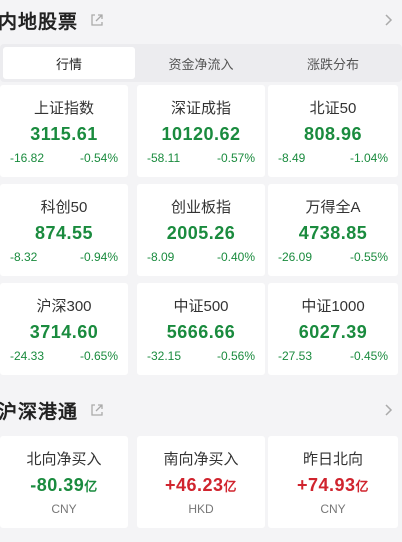  What do you see at coordinates (98, 356) in the screenshot?
I see `index-change-pct: -0.65%` at bounding box center [98, 356].